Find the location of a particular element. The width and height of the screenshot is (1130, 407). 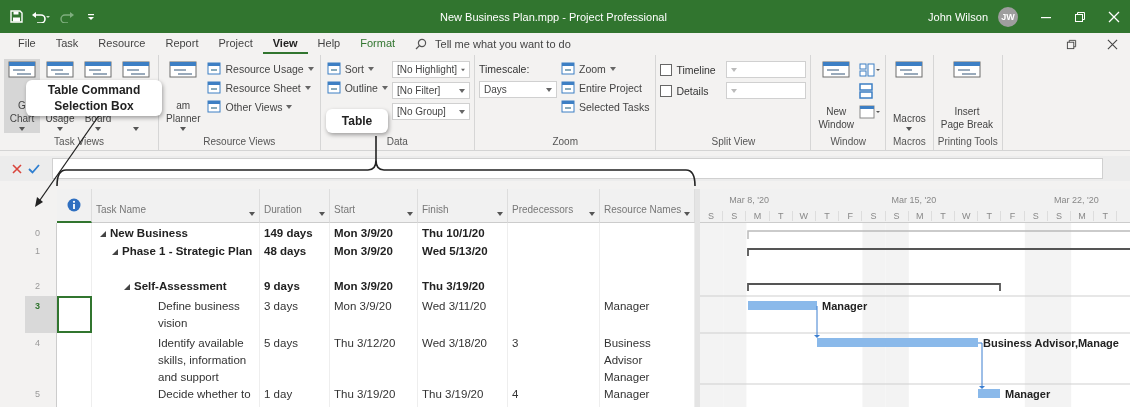

finish-date: Wed 3/11/20 is located at coordinates (454, 306).